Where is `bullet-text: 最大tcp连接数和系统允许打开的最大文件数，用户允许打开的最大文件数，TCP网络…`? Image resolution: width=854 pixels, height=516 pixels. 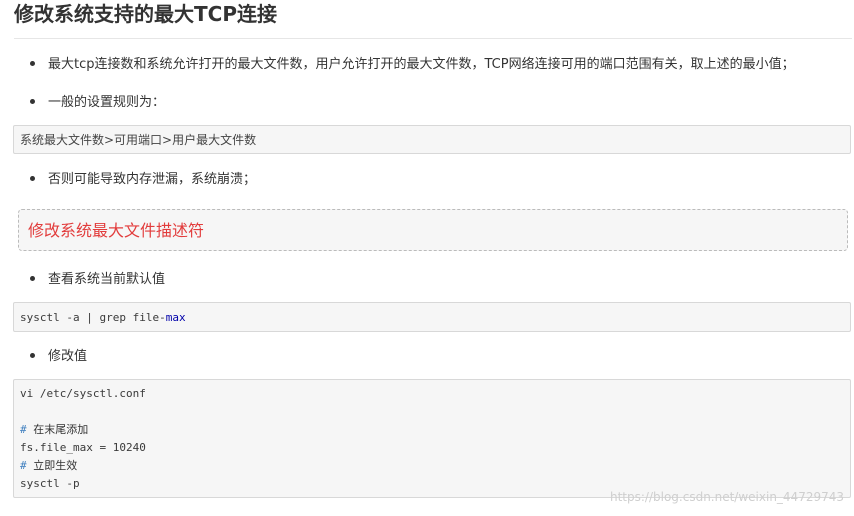
bullet-text: 最大tcp连接数和系统允许打开的最大文件数，用户允许打开的最大文件数，TCP网络… is located at coordinates (421, 64).